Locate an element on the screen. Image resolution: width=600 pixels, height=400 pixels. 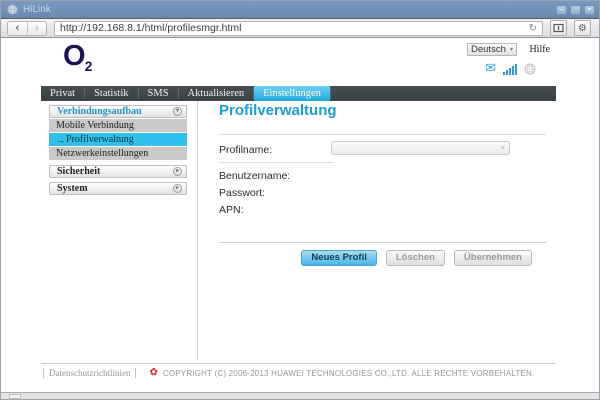
minimize-button: – is located at coordinates (561, 9).